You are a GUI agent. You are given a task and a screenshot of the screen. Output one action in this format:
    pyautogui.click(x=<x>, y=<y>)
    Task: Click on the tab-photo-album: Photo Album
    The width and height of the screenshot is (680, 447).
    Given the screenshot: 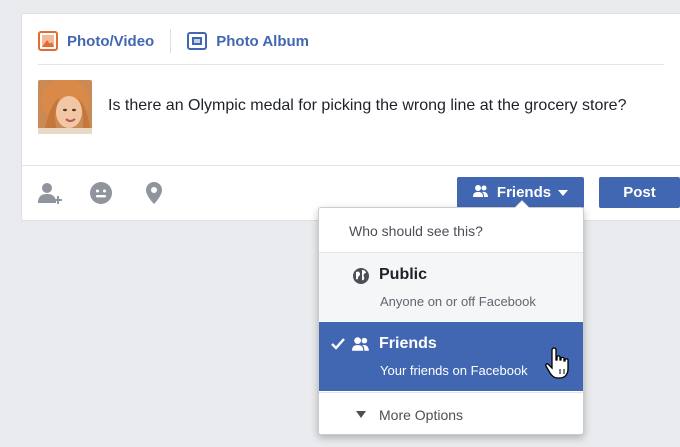 What is the action you would take?
    pyautogui.click(x=248, y=41)
    